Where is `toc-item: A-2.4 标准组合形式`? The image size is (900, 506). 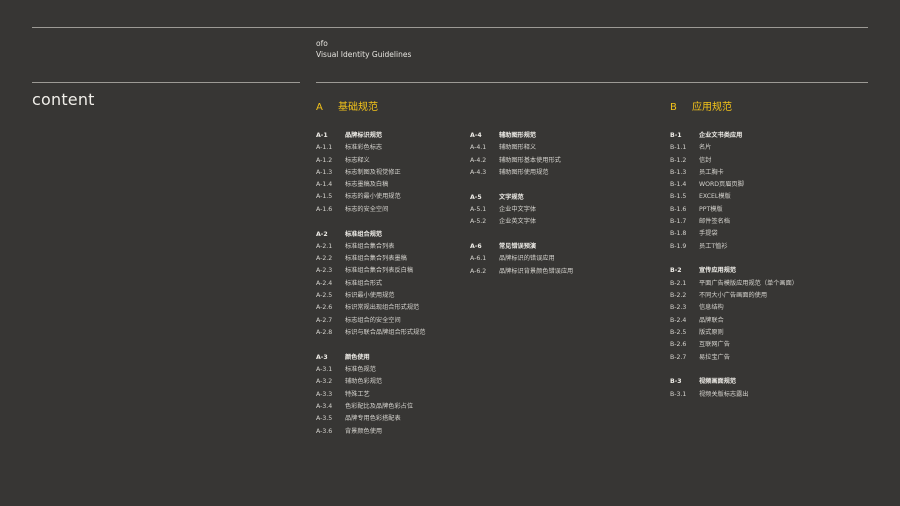 toc-item: A-2.4 标准组合形式 is located at coordinates (396, 284).